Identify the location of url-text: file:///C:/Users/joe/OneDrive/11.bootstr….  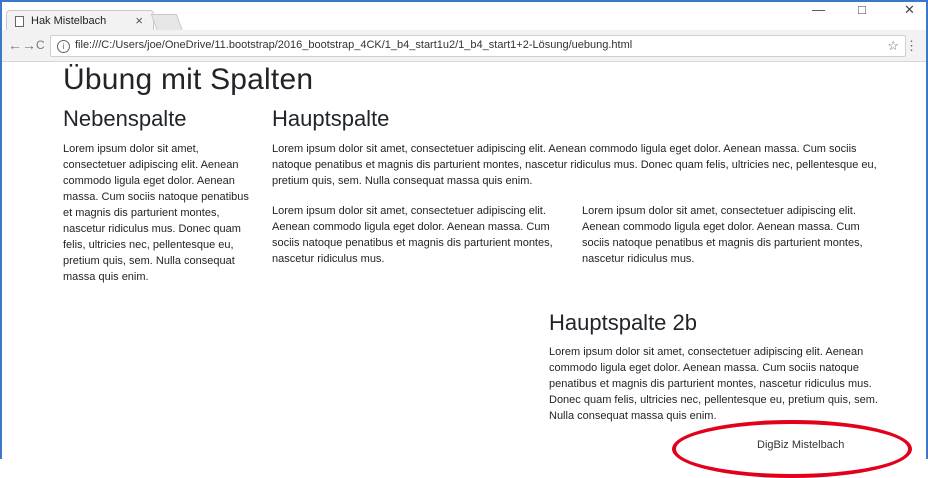
(353, 45).